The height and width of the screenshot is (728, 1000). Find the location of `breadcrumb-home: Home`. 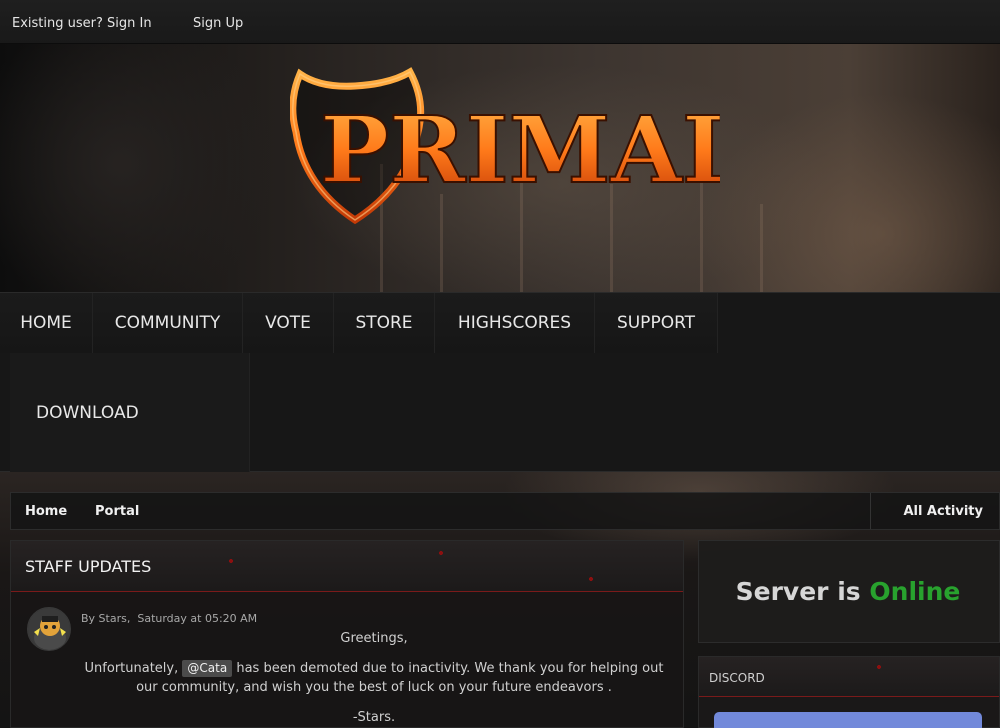

breadcrumb-home: Home is located at coordinates (46, 511).